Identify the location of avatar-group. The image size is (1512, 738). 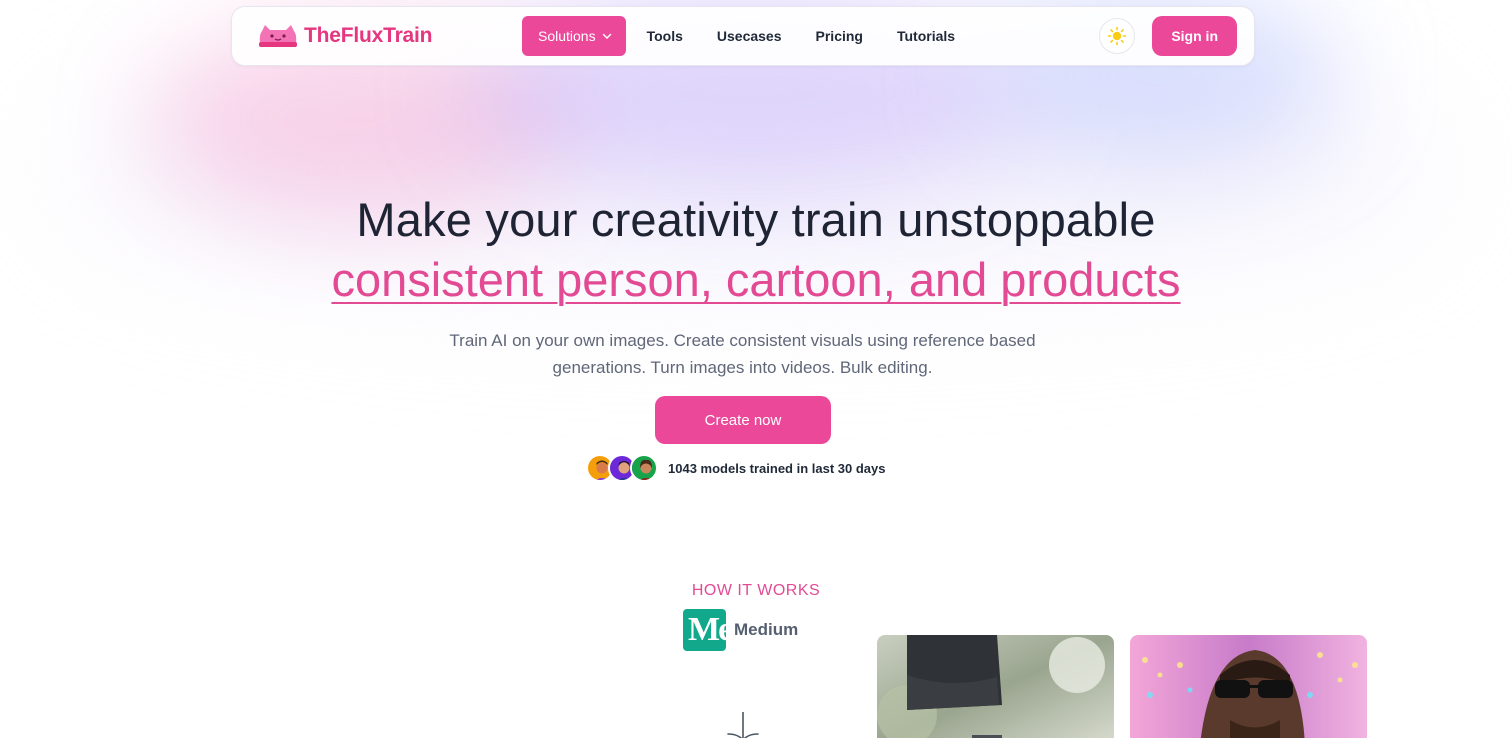
(622, 468).